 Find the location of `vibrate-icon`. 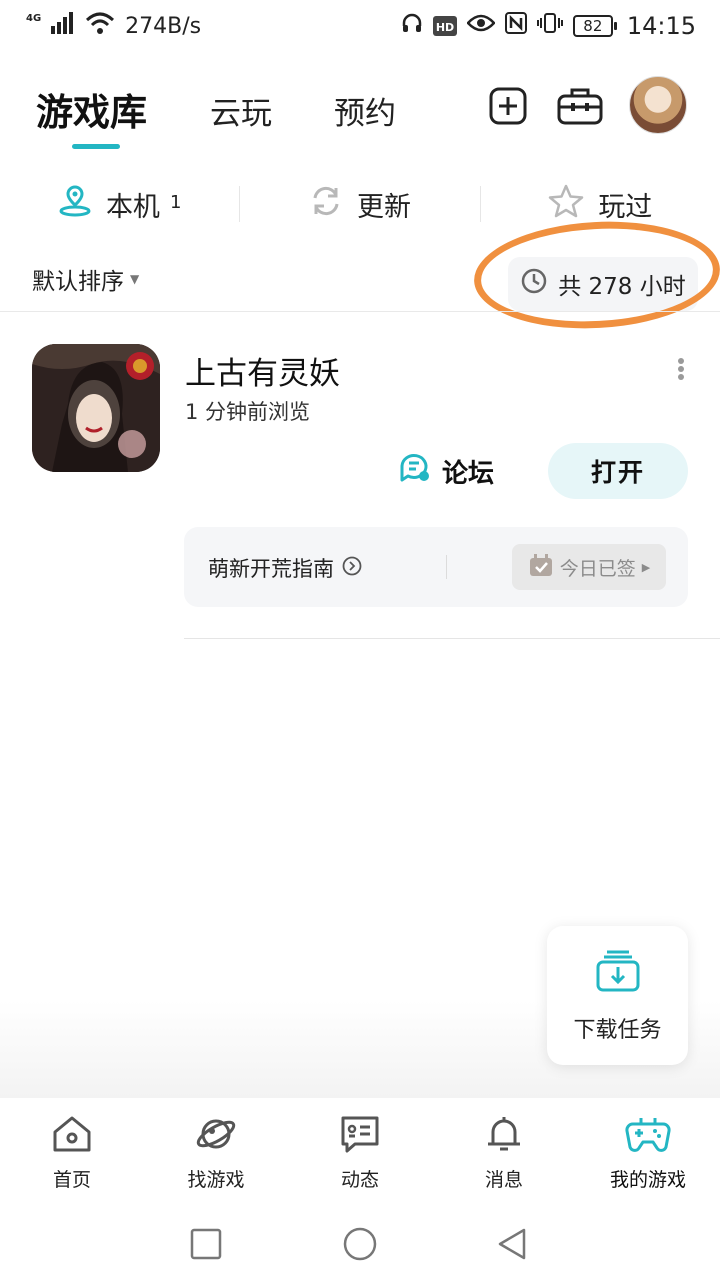

vibrate-icon is located at coordinates (549, 26).